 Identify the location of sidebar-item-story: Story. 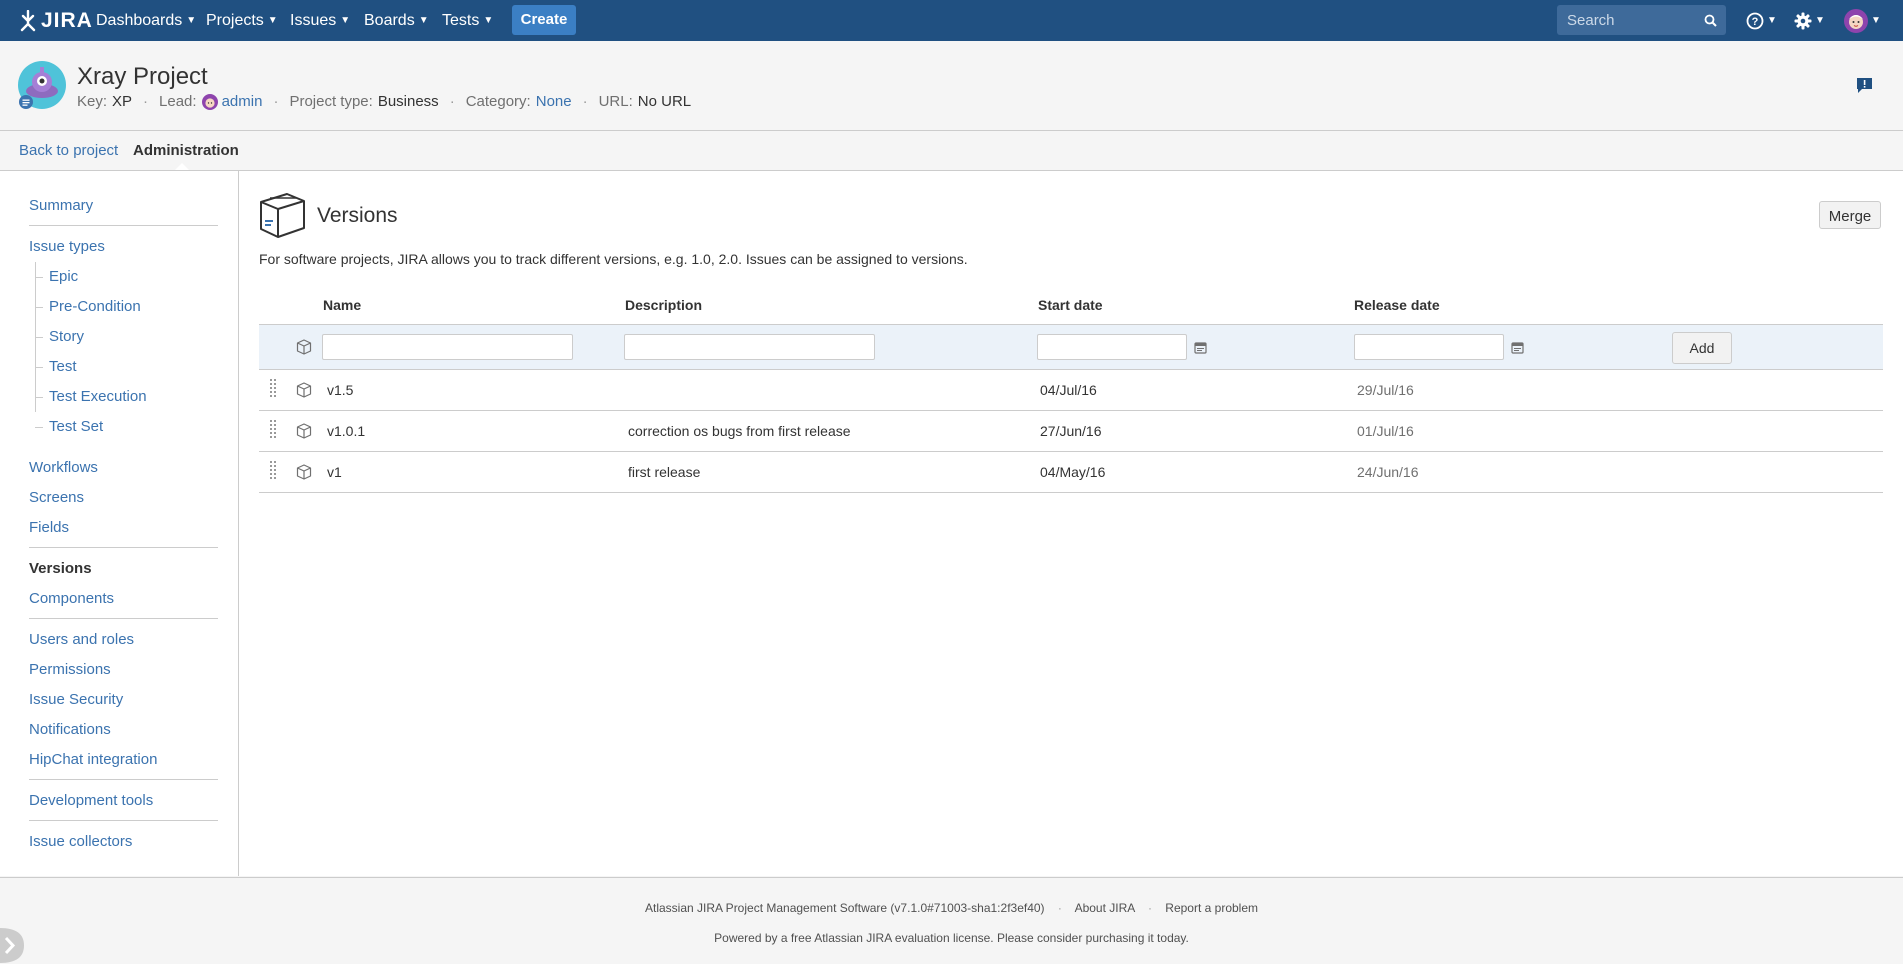
(66, 336).